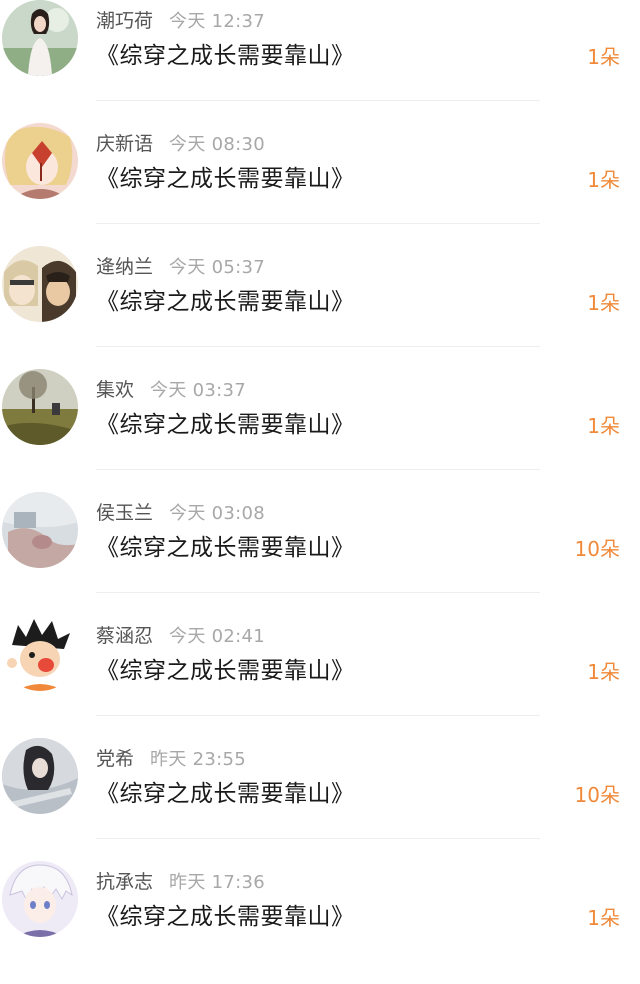 The height and width of the screenshot is (984, 640). I want to click on record-meta: 逄纳兰 今天 05:37, so click(180, 267).